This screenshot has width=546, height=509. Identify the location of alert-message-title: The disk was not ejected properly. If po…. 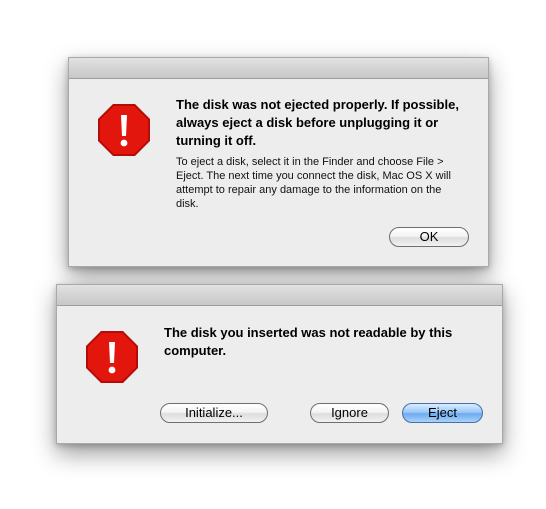
(317, 122).